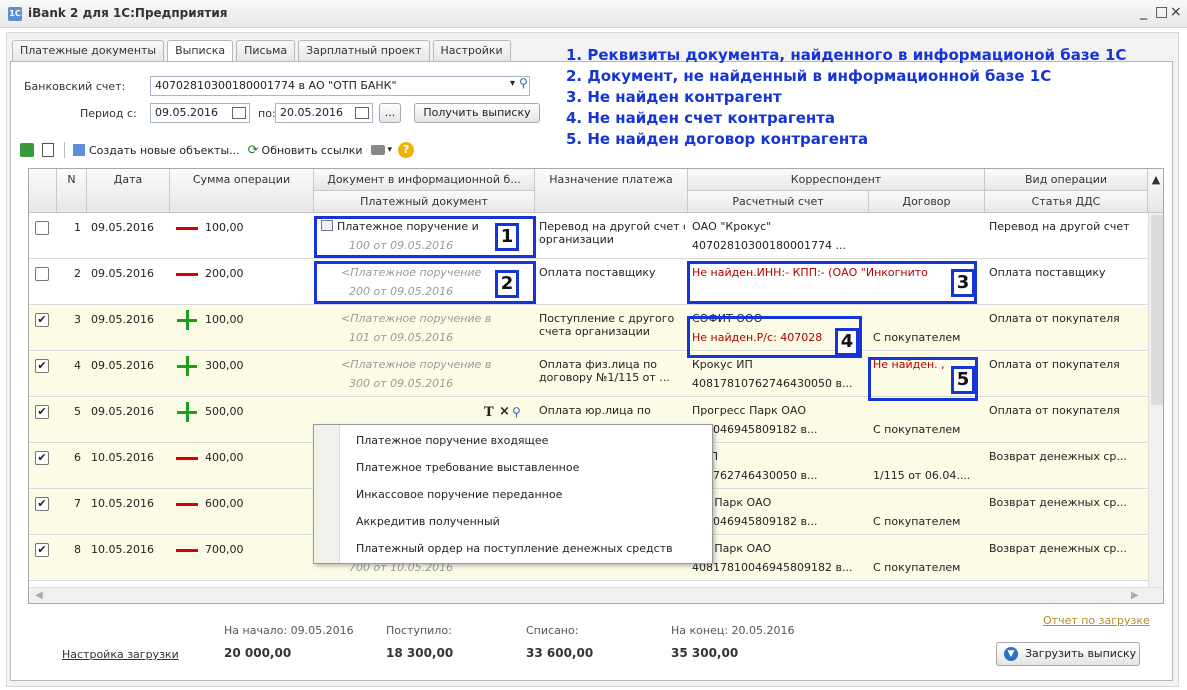  What do you see at coordinates (200, 113) in the screenshot?
I see `date-from-field: 09.05.2016` at bounding box center [200, 113].